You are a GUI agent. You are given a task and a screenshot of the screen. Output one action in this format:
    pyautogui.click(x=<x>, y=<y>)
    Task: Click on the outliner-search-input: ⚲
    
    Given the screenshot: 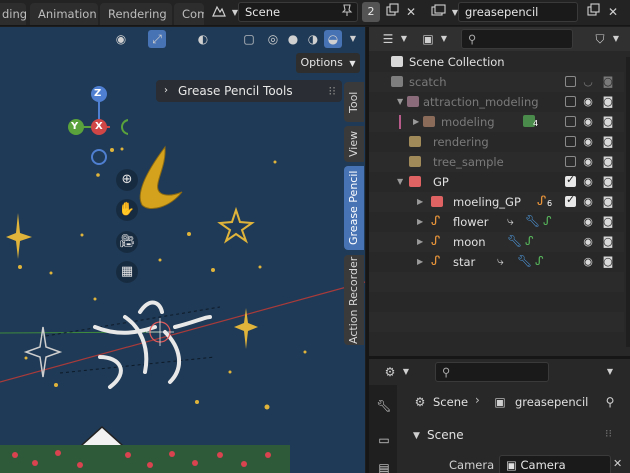 What is the action you would take?
    pyautogui.click(x=517, y=39)
    